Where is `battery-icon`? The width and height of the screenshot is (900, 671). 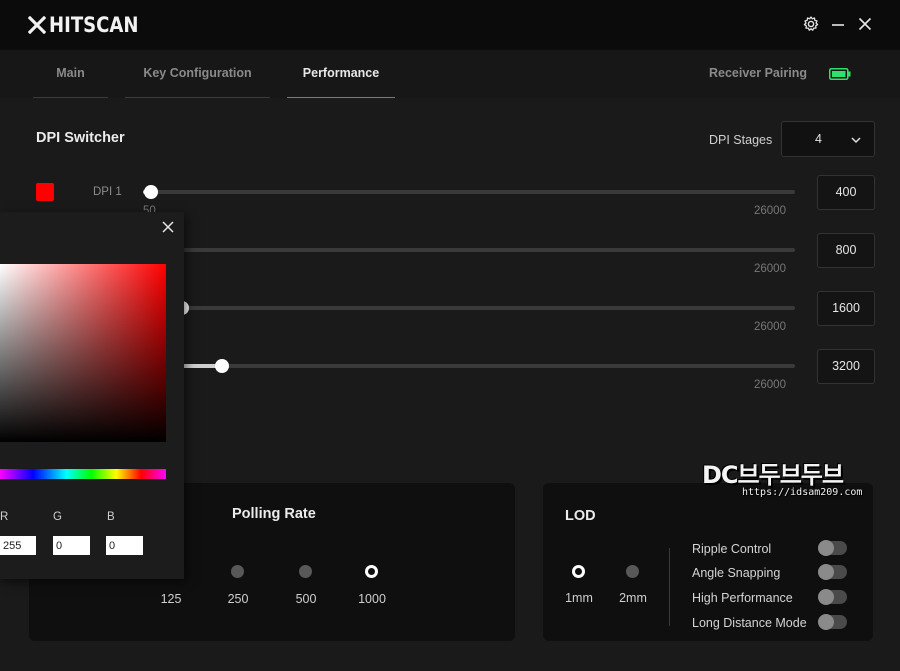 battery-icon is located at coordinates (840, 74).